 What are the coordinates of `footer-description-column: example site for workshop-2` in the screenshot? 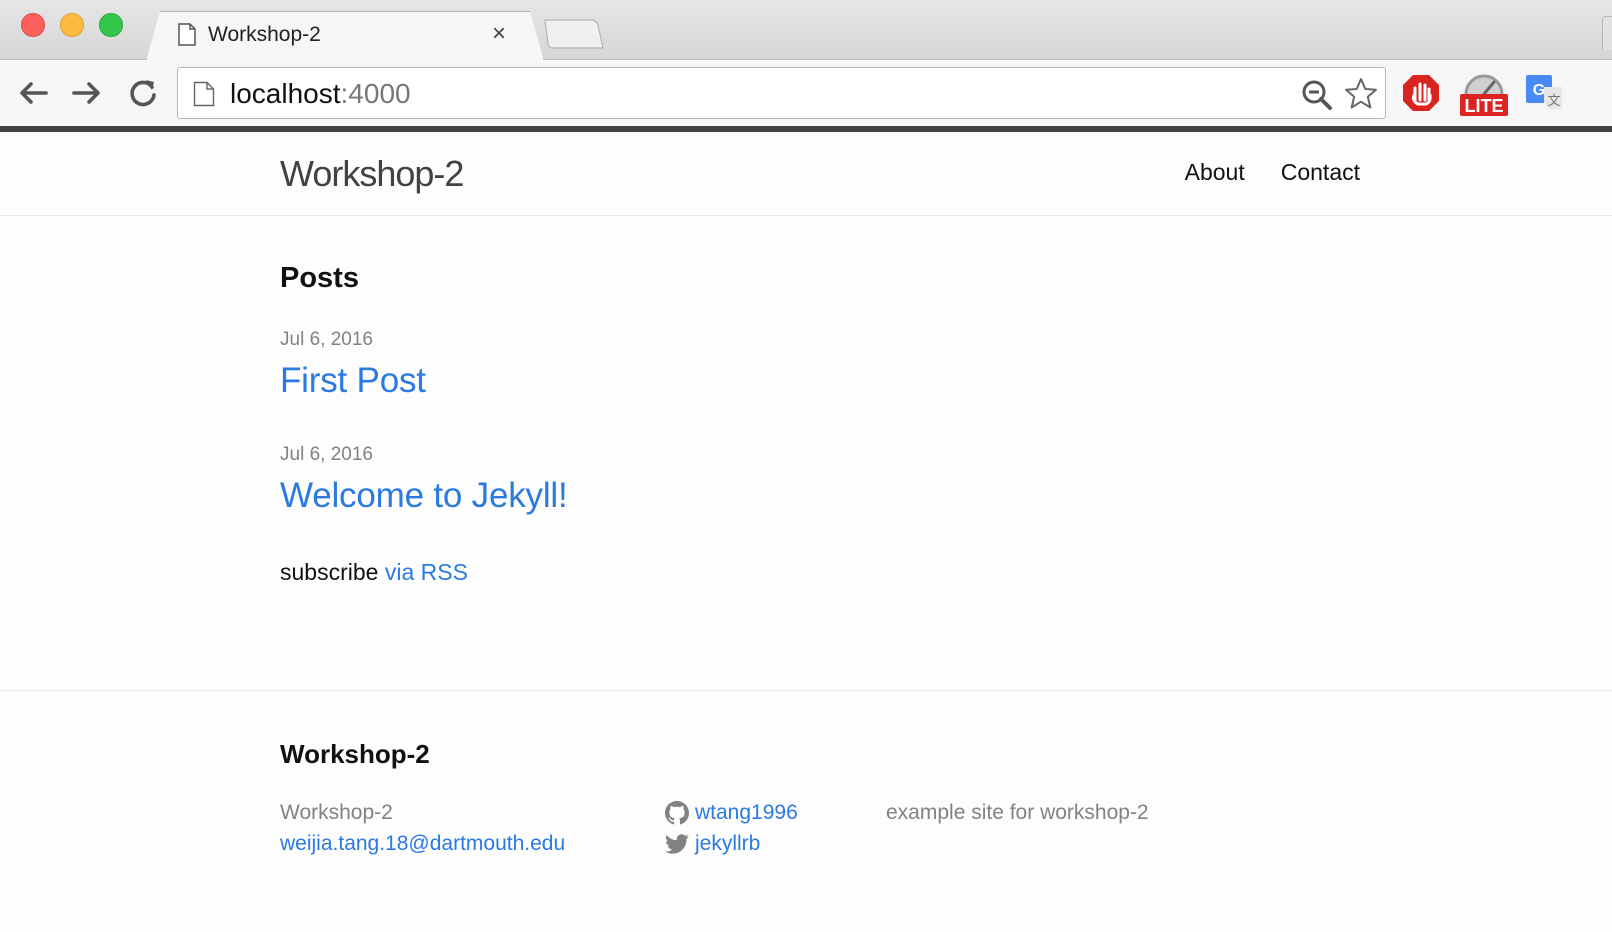 It's located at (1017, 812).